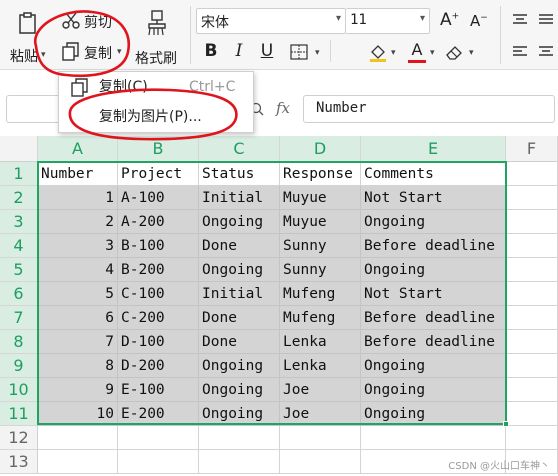  I want to click on menu-item-copy: 复制(C) Ctrl+C, so click(156, 87).